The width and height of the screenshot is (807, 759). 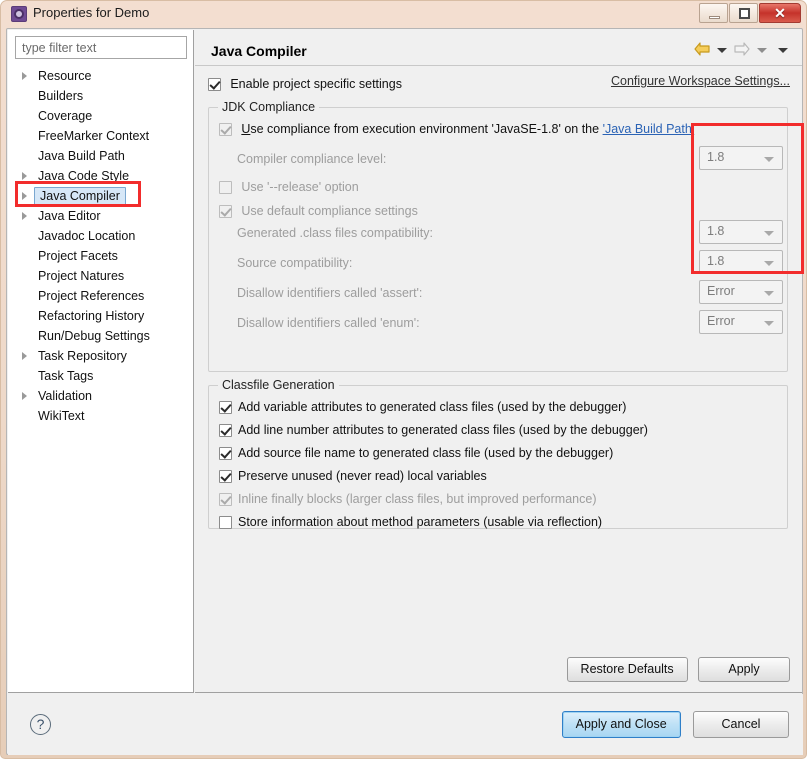 What do you see at coordinates (101, 376) in the screenshot?
I see `sidebar-item-task-tags: Task Tags` at bounding box center [101, 376].